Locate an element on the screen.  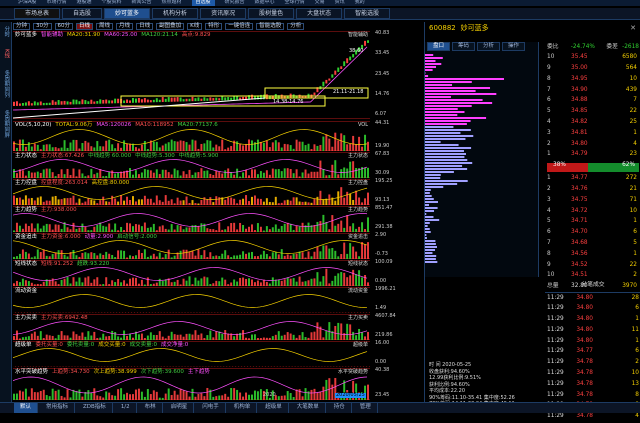
book-level: 234.804 is located at coordinates (592, 144).